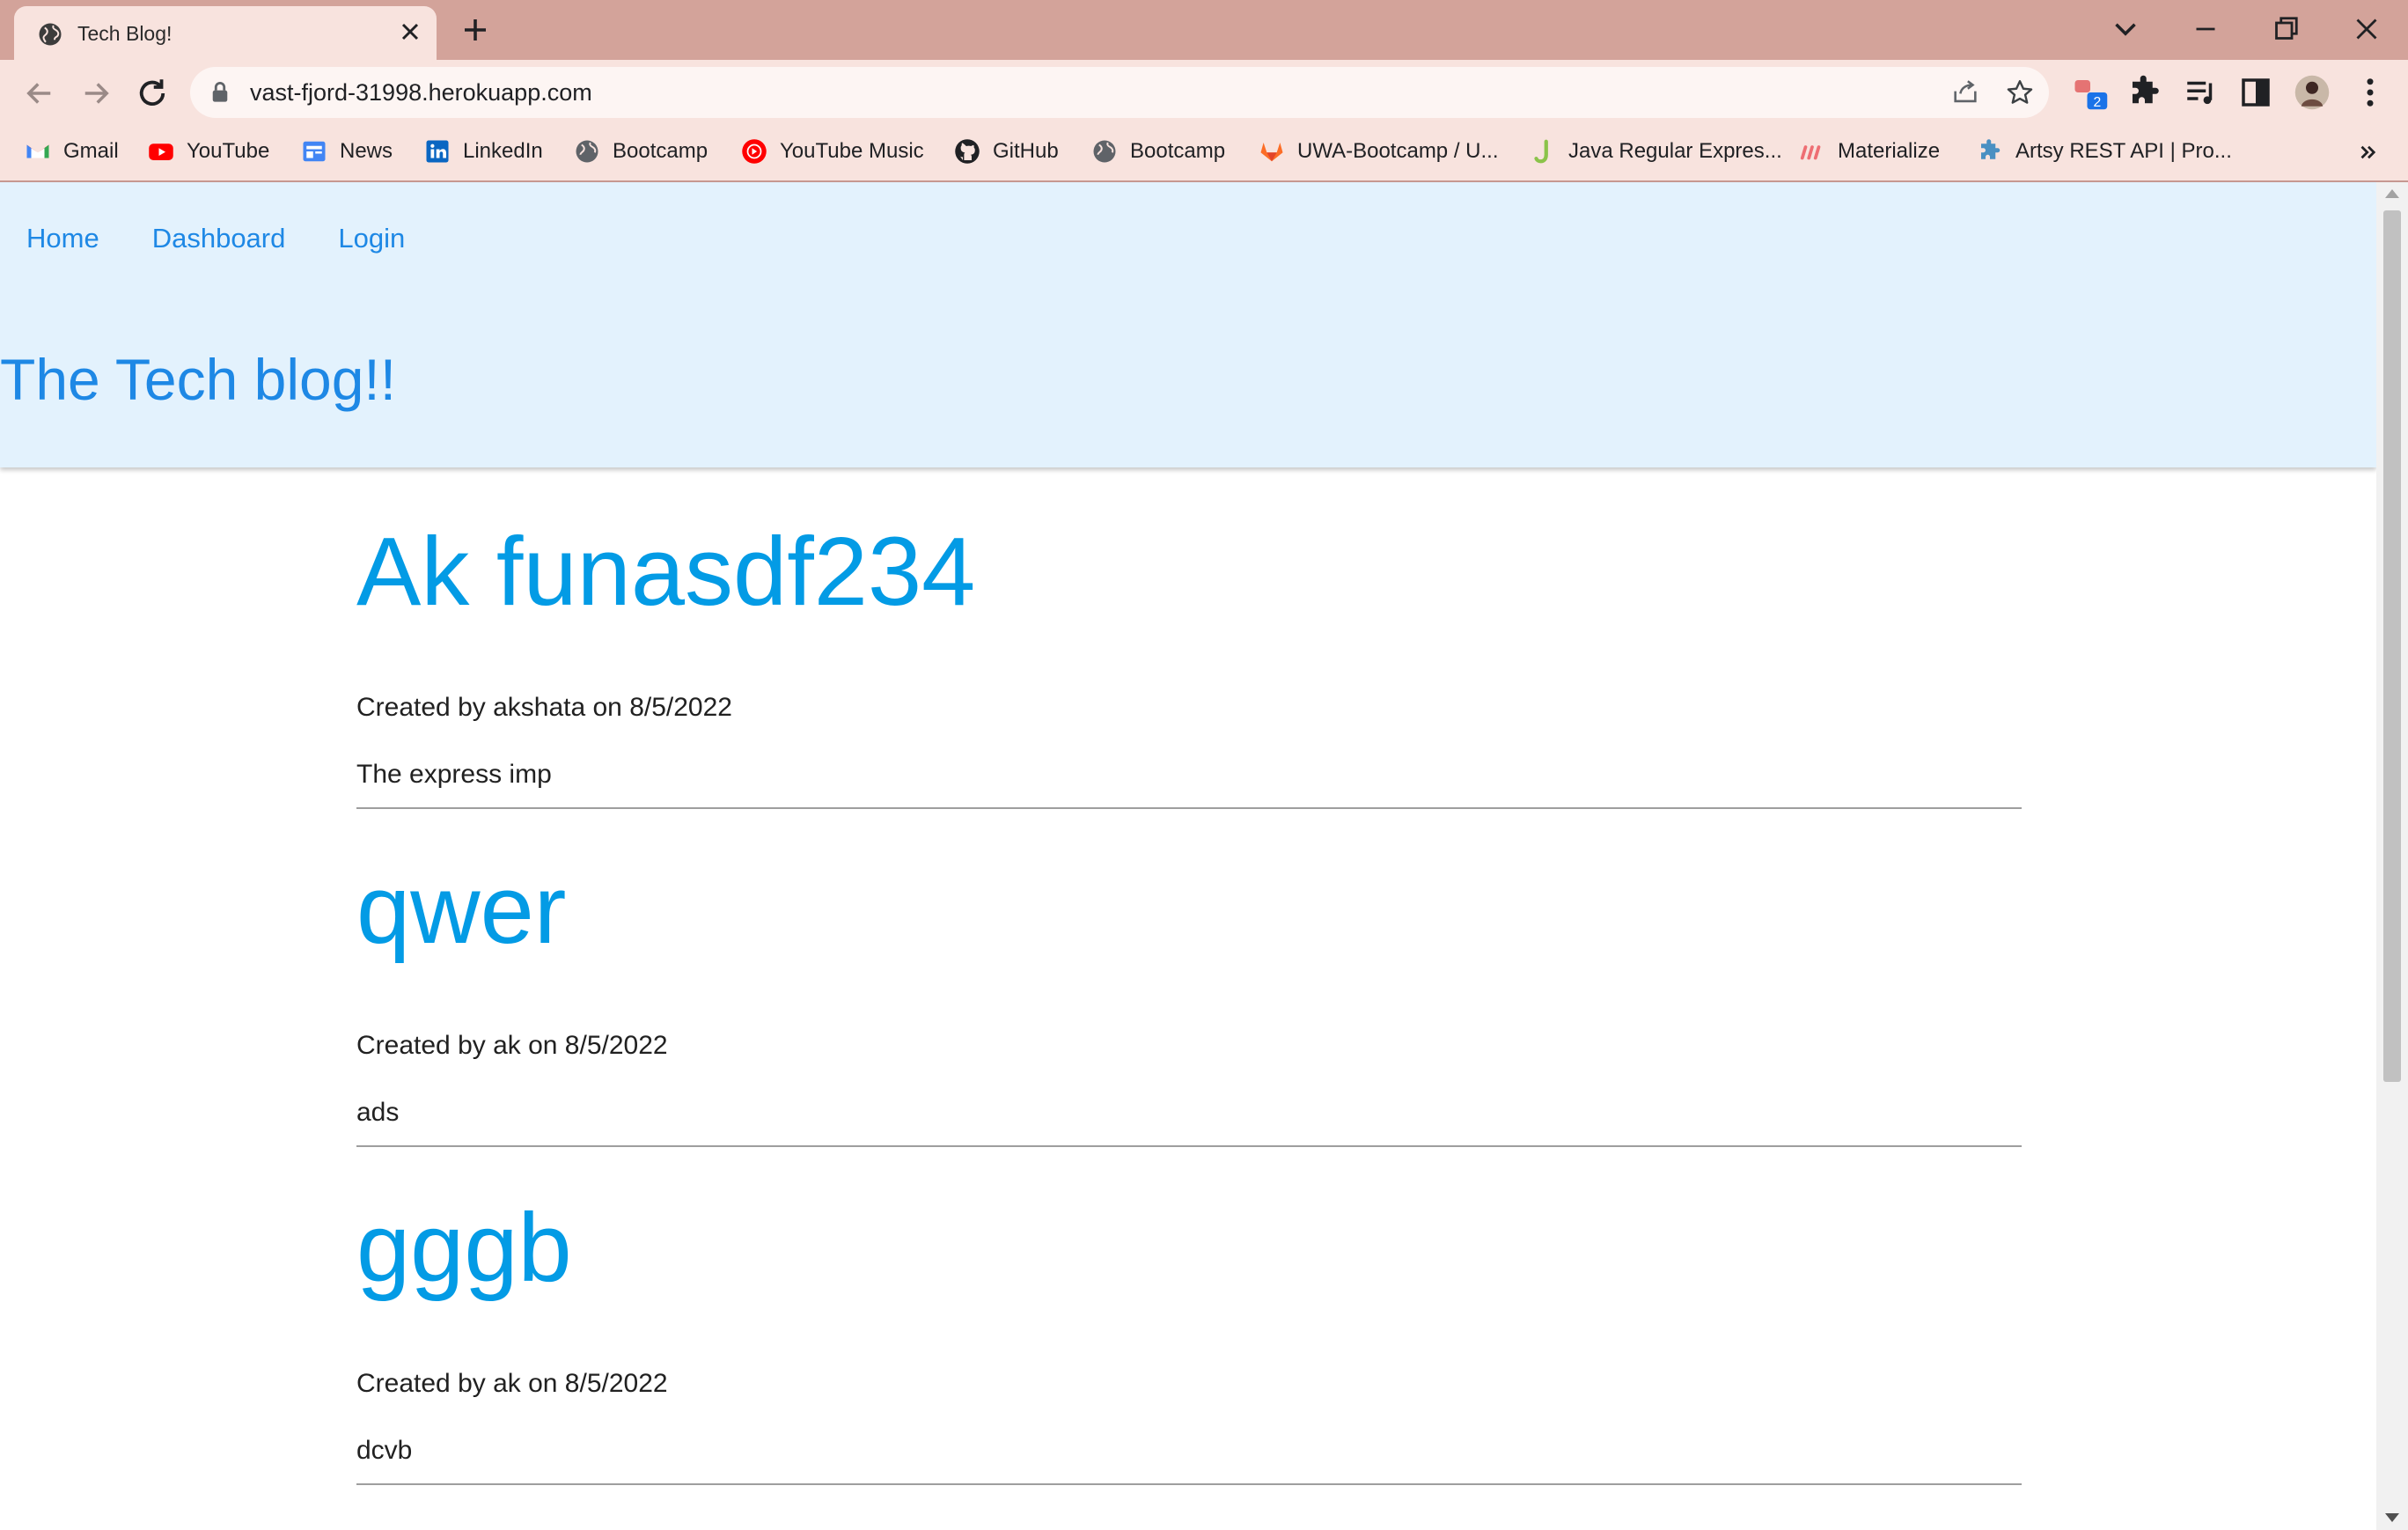 This screenshot has height=1530, width=2408. Describe the element at coordinates (62, 238) in the screenshot. I see `nav-home-link: Home` at that location.